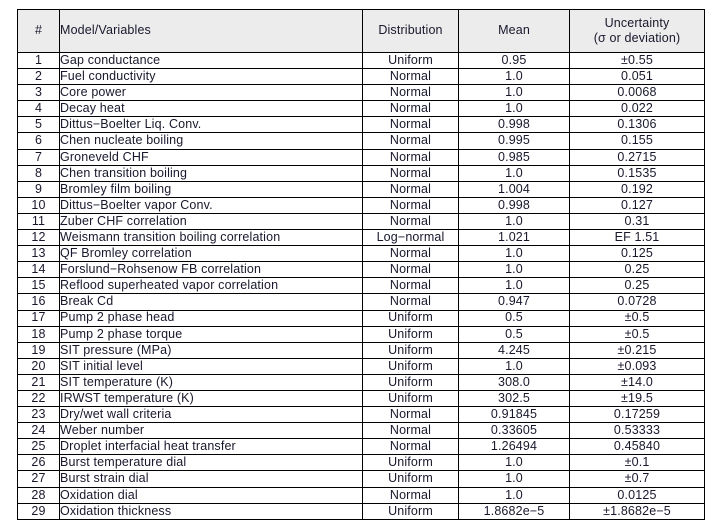 Image resolution: width=722 pixels, height=525 pixels. I want to click on cell-number: 17, so click(38, 318).